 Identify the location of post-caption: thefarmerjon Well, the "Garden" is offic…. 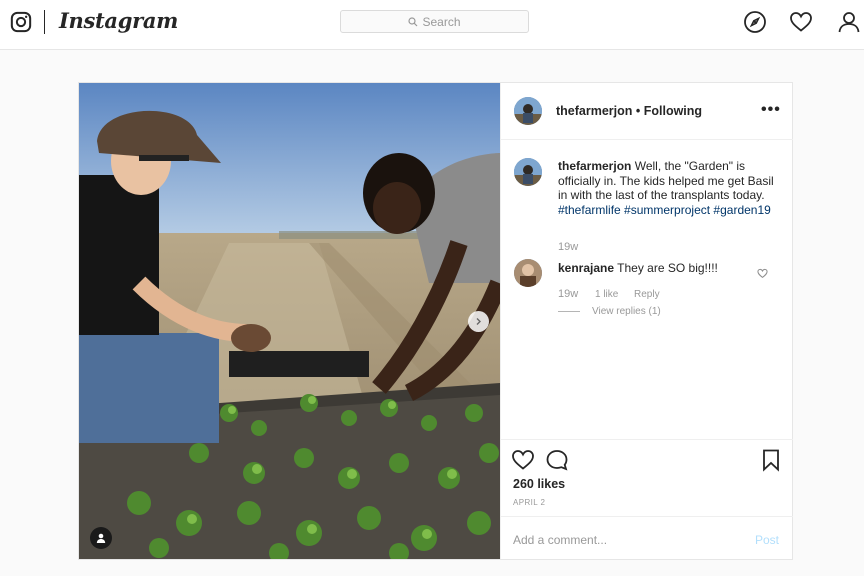
(668, 188).